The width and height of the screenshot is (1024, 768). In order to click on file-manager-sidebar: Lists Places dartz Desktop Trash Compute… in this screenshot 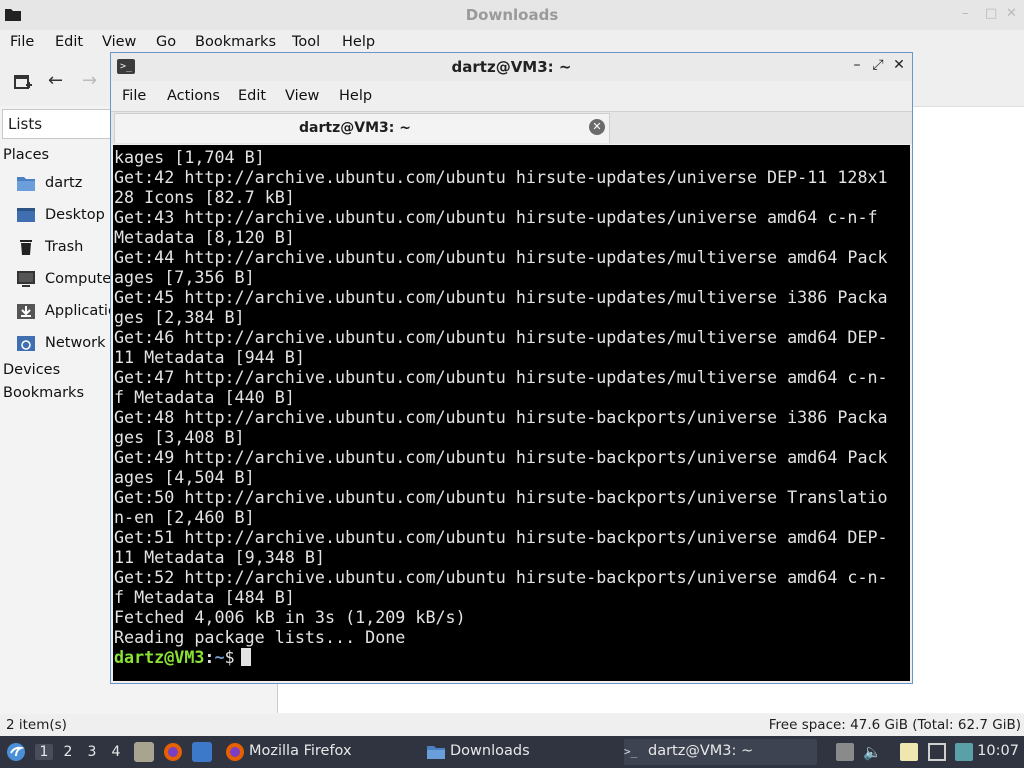, I will do `click(67, 410)`.